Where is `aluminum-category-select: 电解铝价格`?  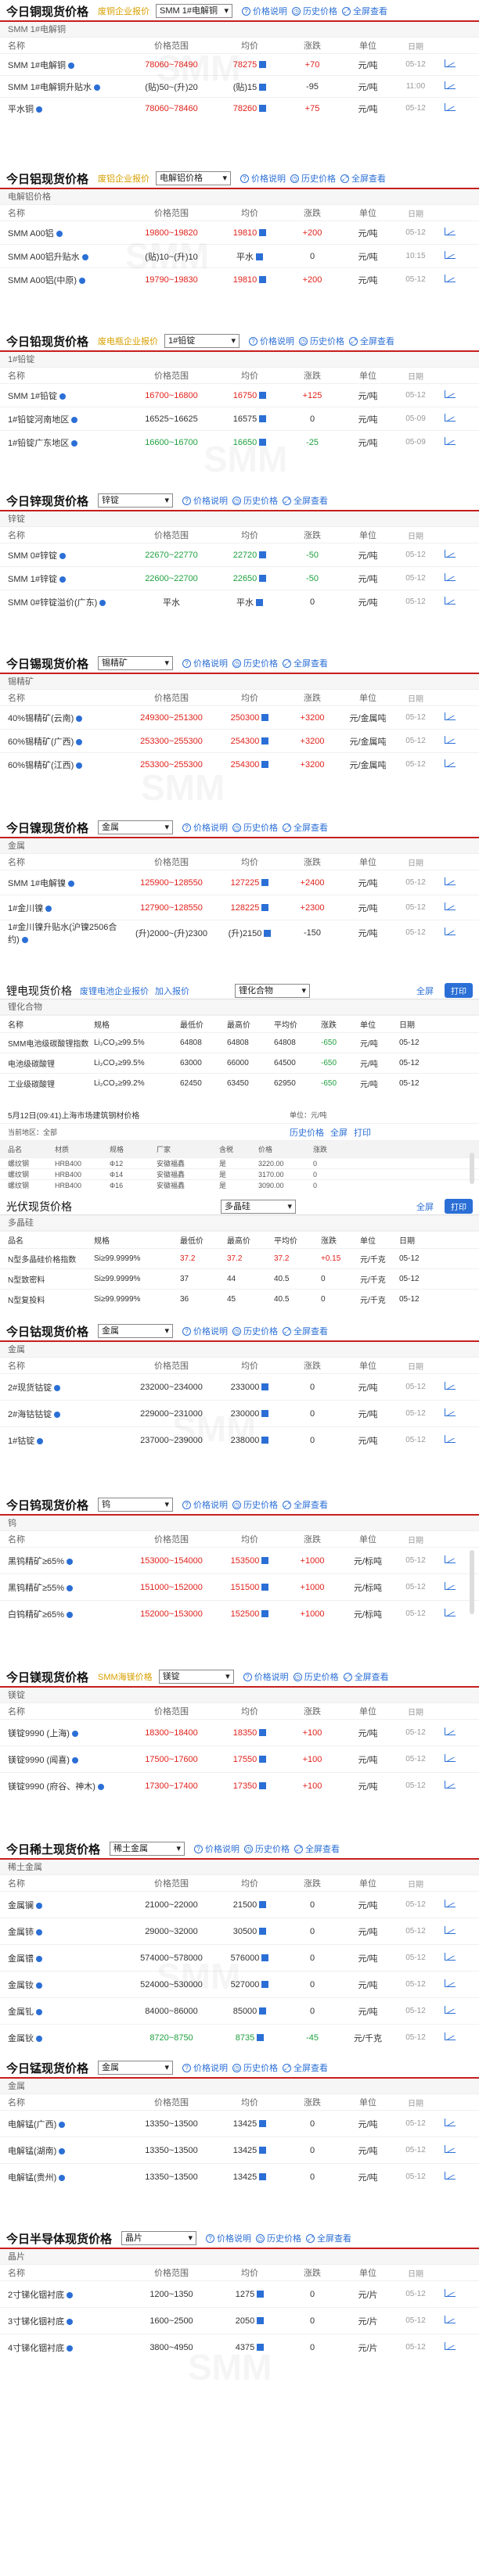
aluminum-category-select: 电解铝价格 is located at coordinates (194, 178).